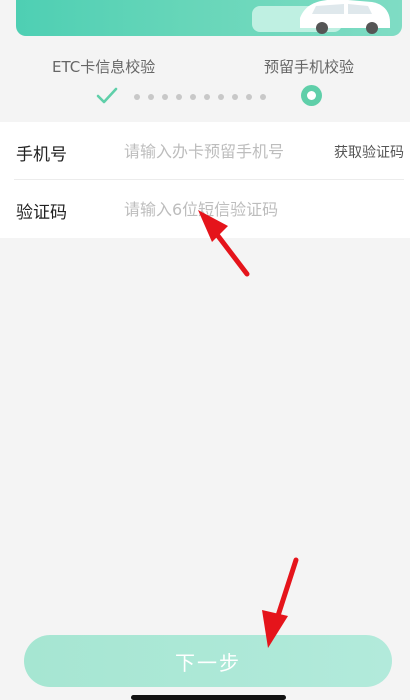 Image resolution: width=410 pixels, height=700 pixels. I want to click on next-step-button: 下一步, so click(208, 661).